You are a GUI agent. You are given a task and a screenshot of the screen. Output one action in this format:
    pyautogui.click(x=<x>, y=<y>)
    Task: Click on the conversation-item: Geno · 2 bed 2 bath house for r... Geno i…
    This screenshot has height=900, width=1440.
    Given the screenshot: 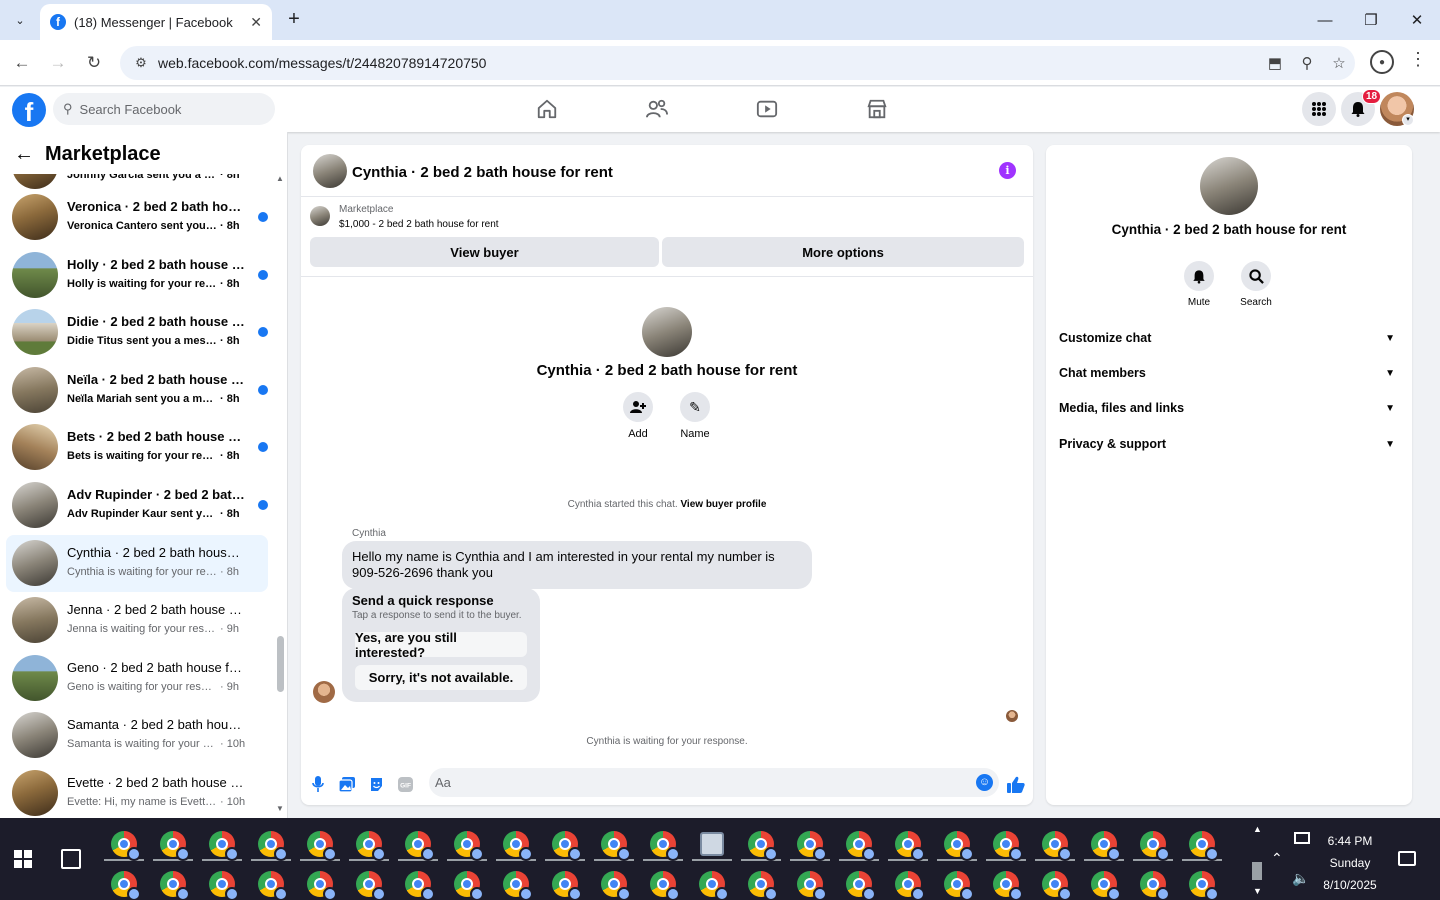 What is the action you would take?
    pyautogui.click(x=137, y=679)
    